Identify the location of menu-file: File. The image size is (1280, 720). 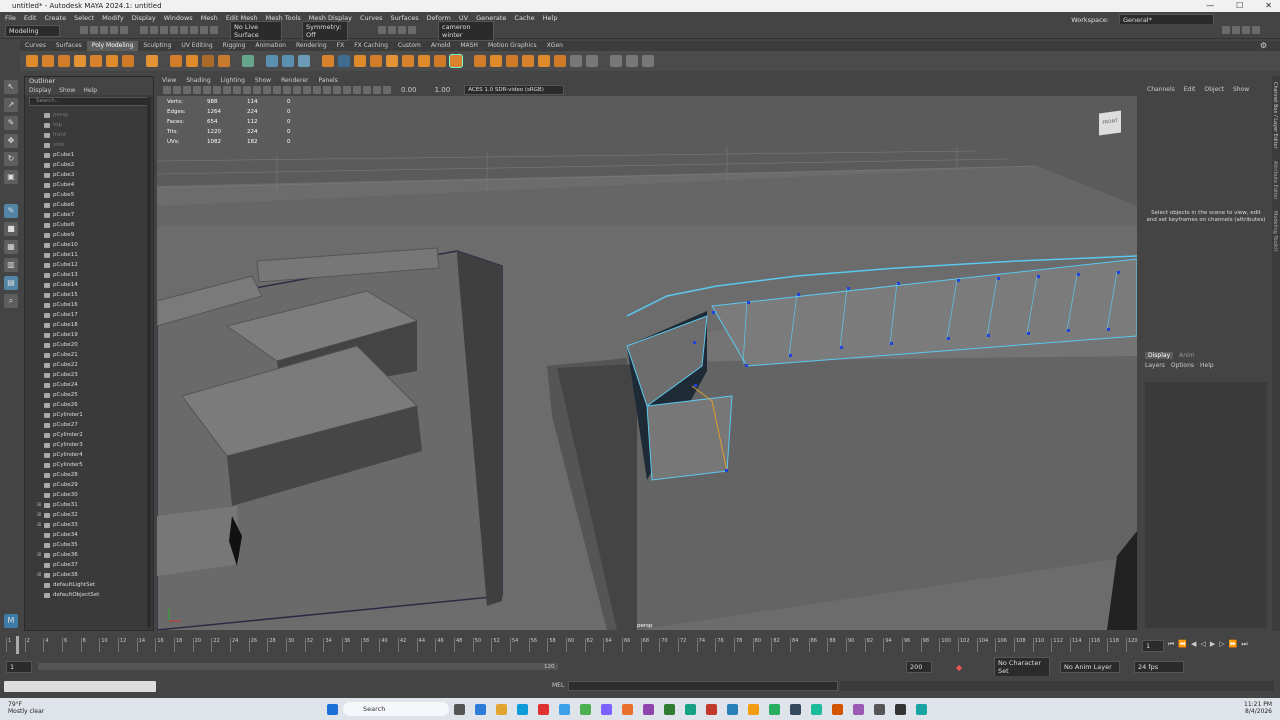
(10, 18).